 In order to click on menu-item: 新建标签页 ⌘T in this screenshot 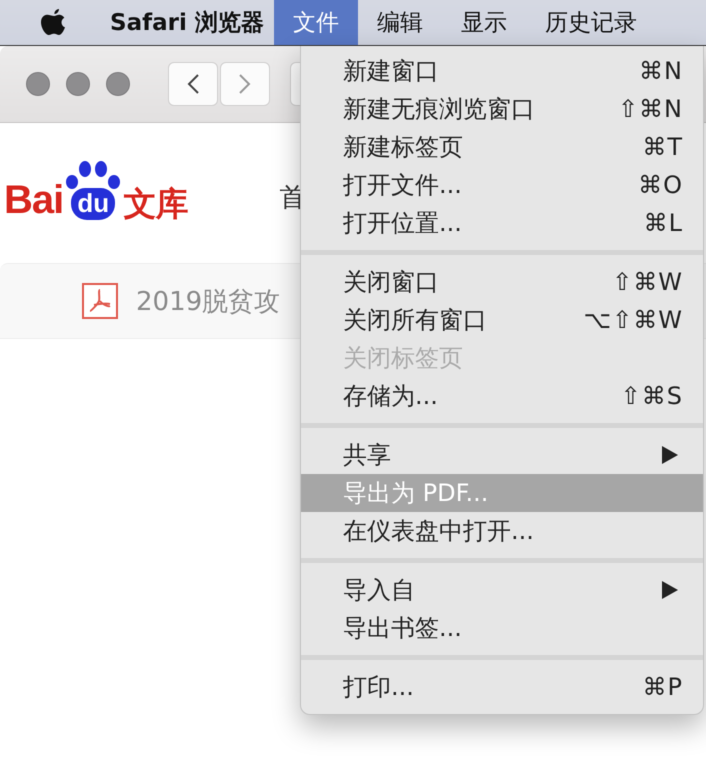, I will do `click(502, 147)`.